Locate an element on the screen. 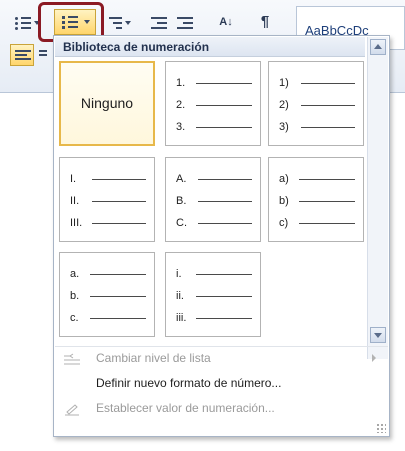  multilevel-list-button is located at coordinates (118, 23).